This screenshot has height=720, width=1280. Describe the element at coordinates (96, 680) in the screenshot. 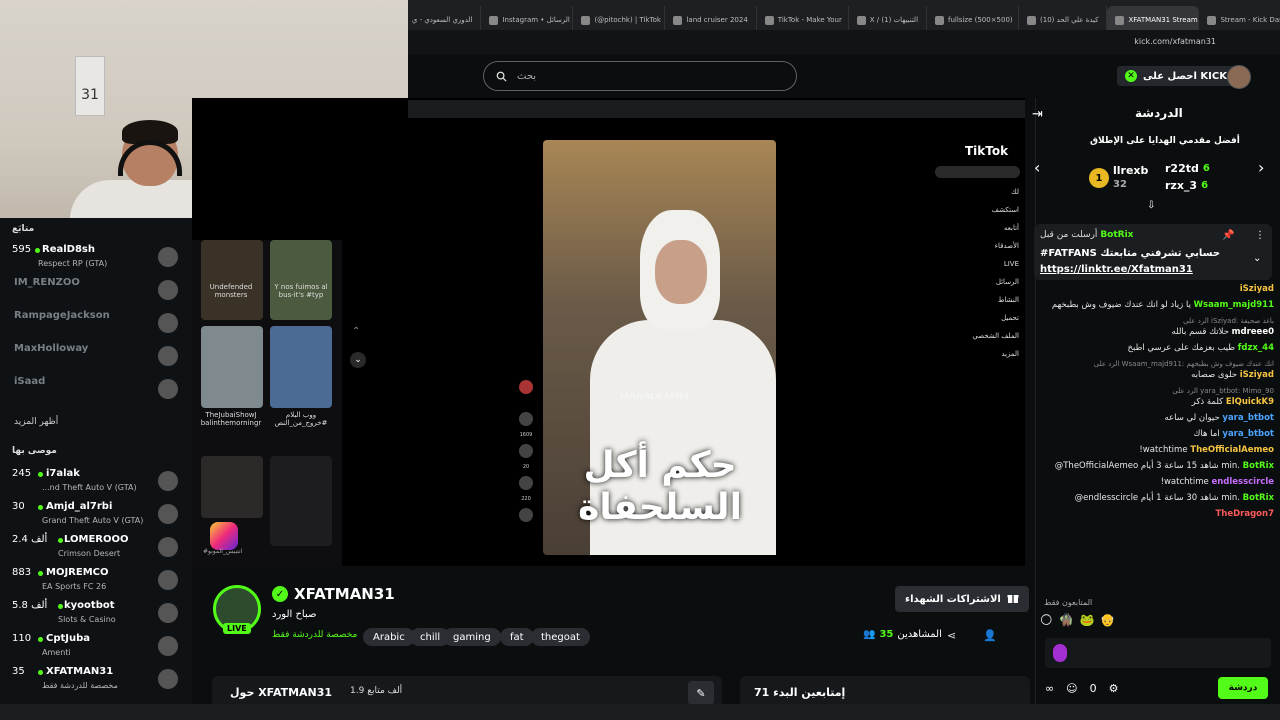

I see `sidebar-channel: 35 XFATMAN31 مخصصة للدردشة فقط` at that location.